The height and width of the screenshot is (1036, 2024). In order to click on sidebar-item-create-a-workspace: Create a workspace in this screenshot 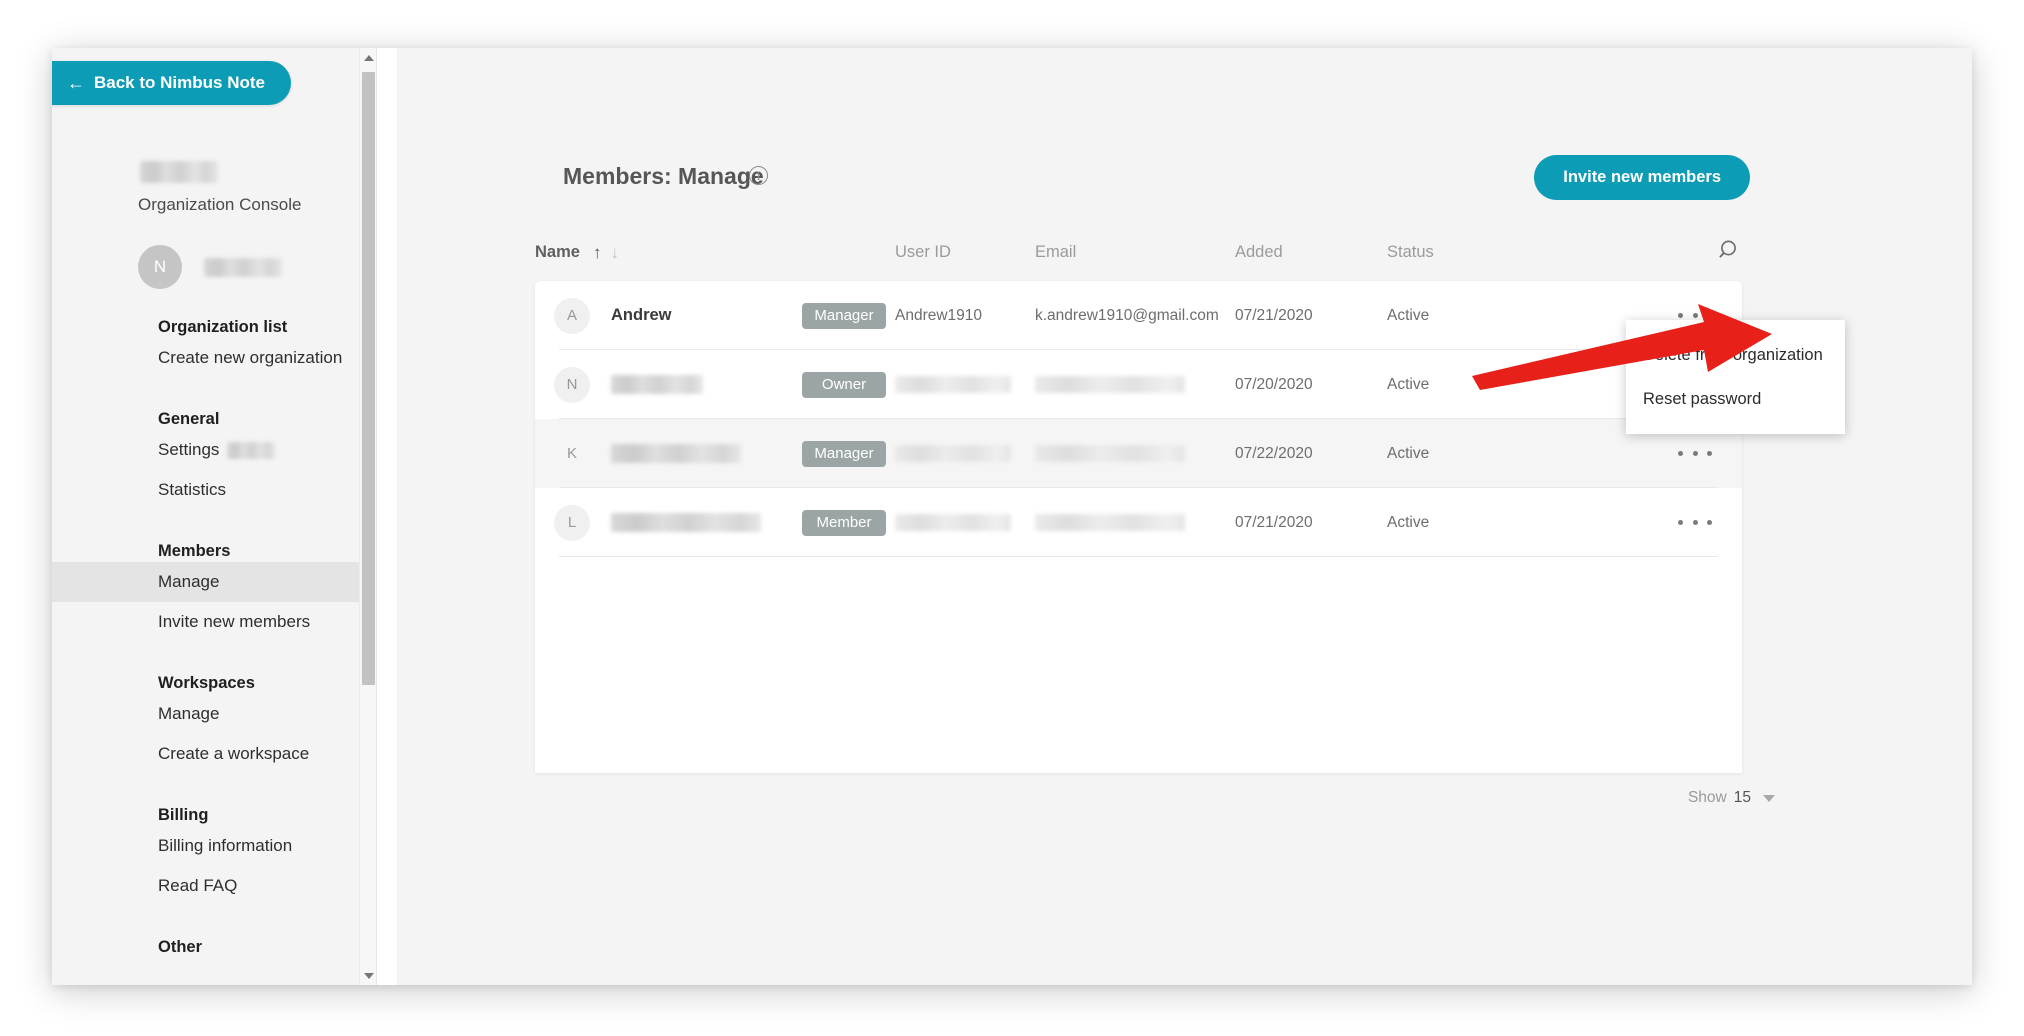, I will do `click(224, 754)`.